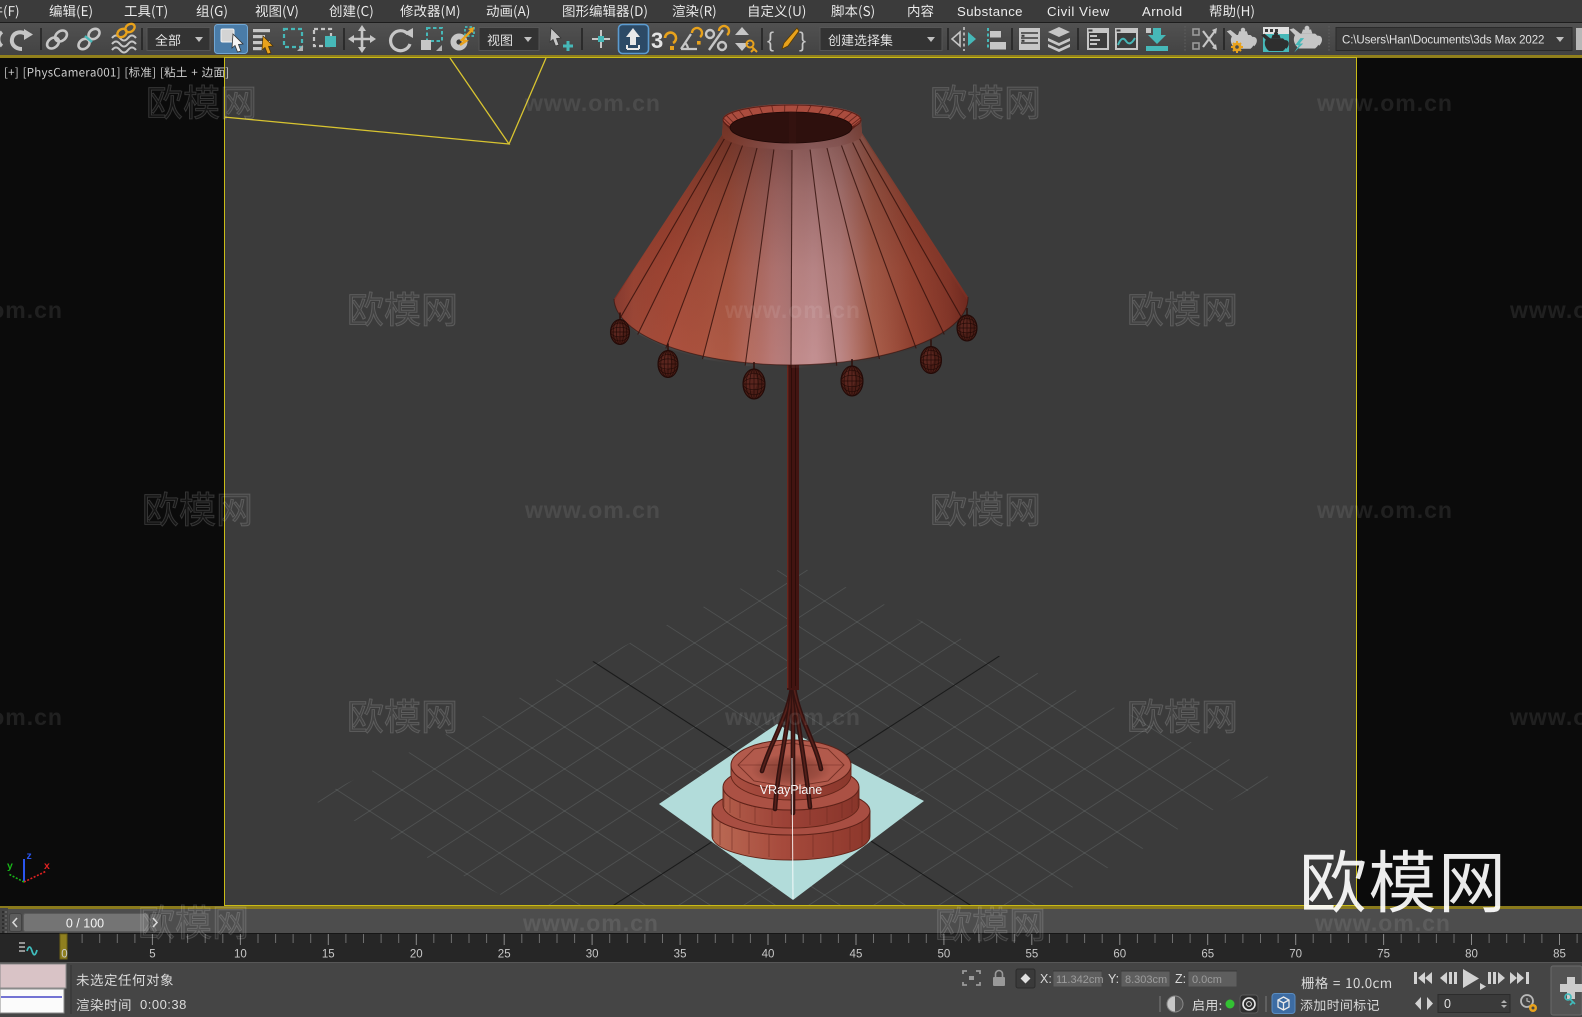 Image resolution: width=1582 pixels, height=1017 pixels. What do you see at coordinates (657, 40) in the screenshot?
I see `svg-text: 3` at bounding box center [657, 40].